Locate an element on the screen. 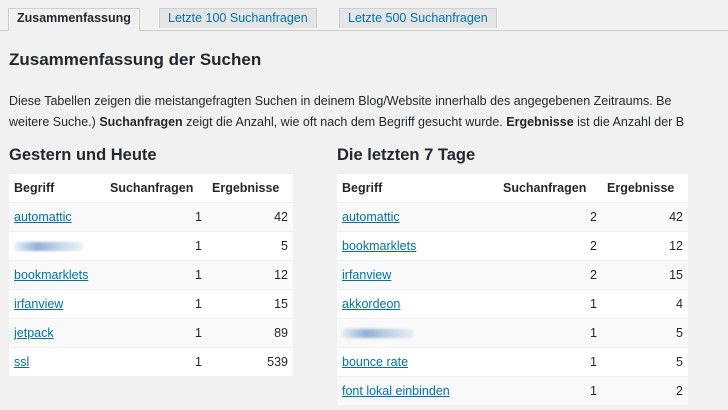 The image size is (728, 410). term-link: ssl is located at coordinates (21, 362).